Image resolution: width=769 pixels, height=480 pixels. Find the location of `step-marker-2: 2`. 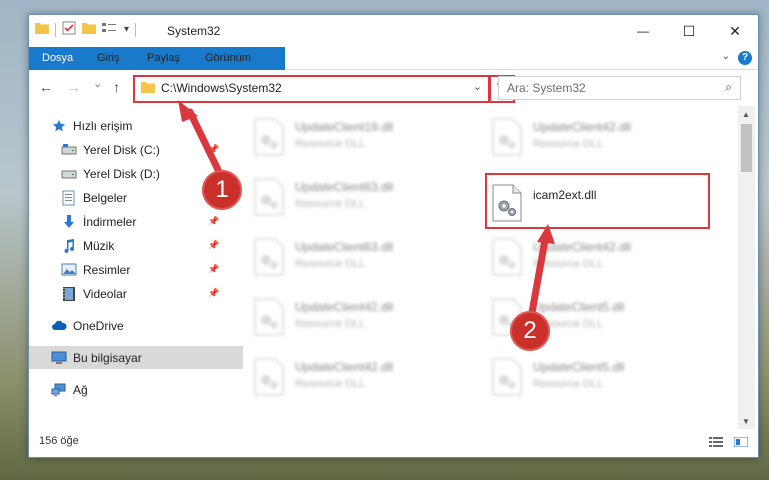

step-marker-2: 2 is located at coordinates (530, 331).